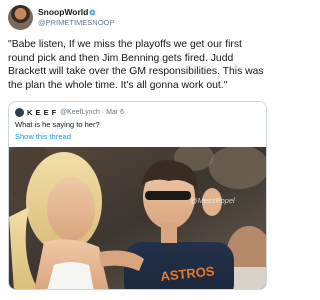 The width and height of the screenshot is (320, 300). Describe the element at coordinates (57, 124) in the screenshot. I see `quoted-tweet-text: What is he saying to her?` at that location.